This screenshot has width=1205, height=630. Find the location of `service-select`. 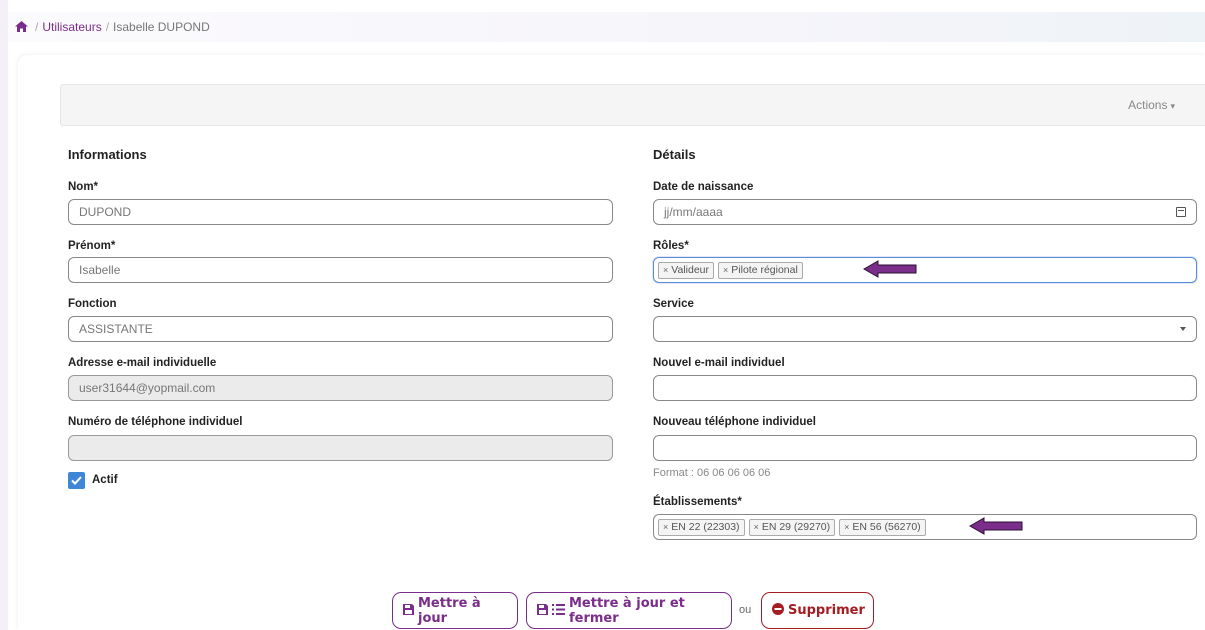

service-select is located at coordinates (925, 329).